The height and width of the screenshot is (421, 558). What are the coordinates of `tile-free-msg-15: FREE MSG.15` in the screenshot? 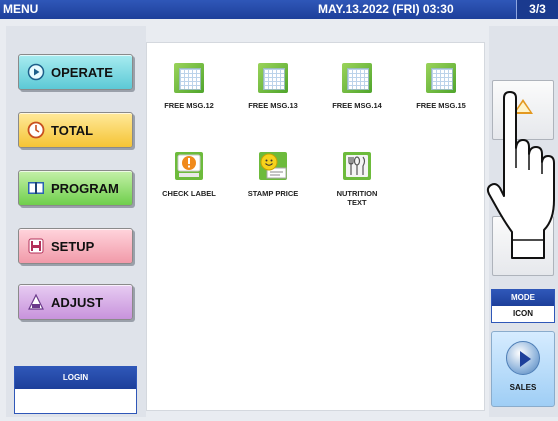 It's located at (441, 86).